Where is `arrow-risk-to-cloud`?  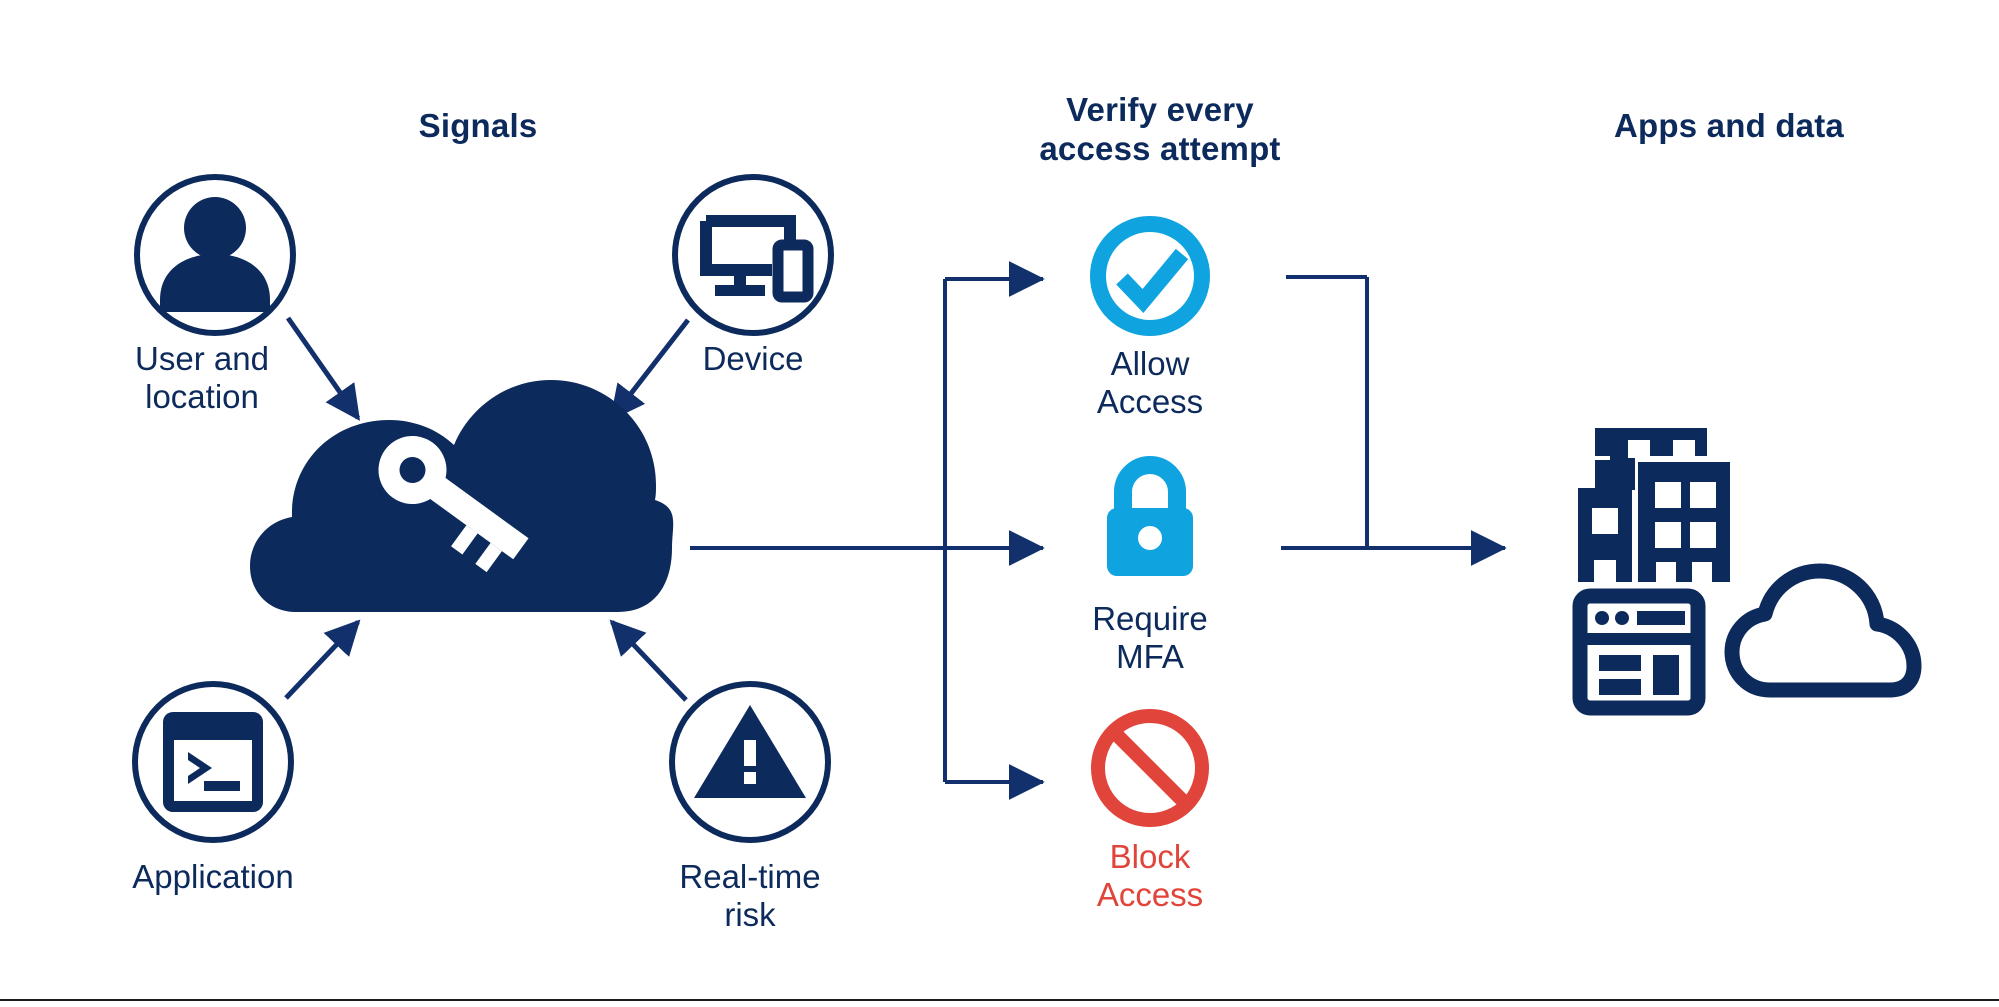
arrow-risk-to-cloud is located at coordinates (648, 660).